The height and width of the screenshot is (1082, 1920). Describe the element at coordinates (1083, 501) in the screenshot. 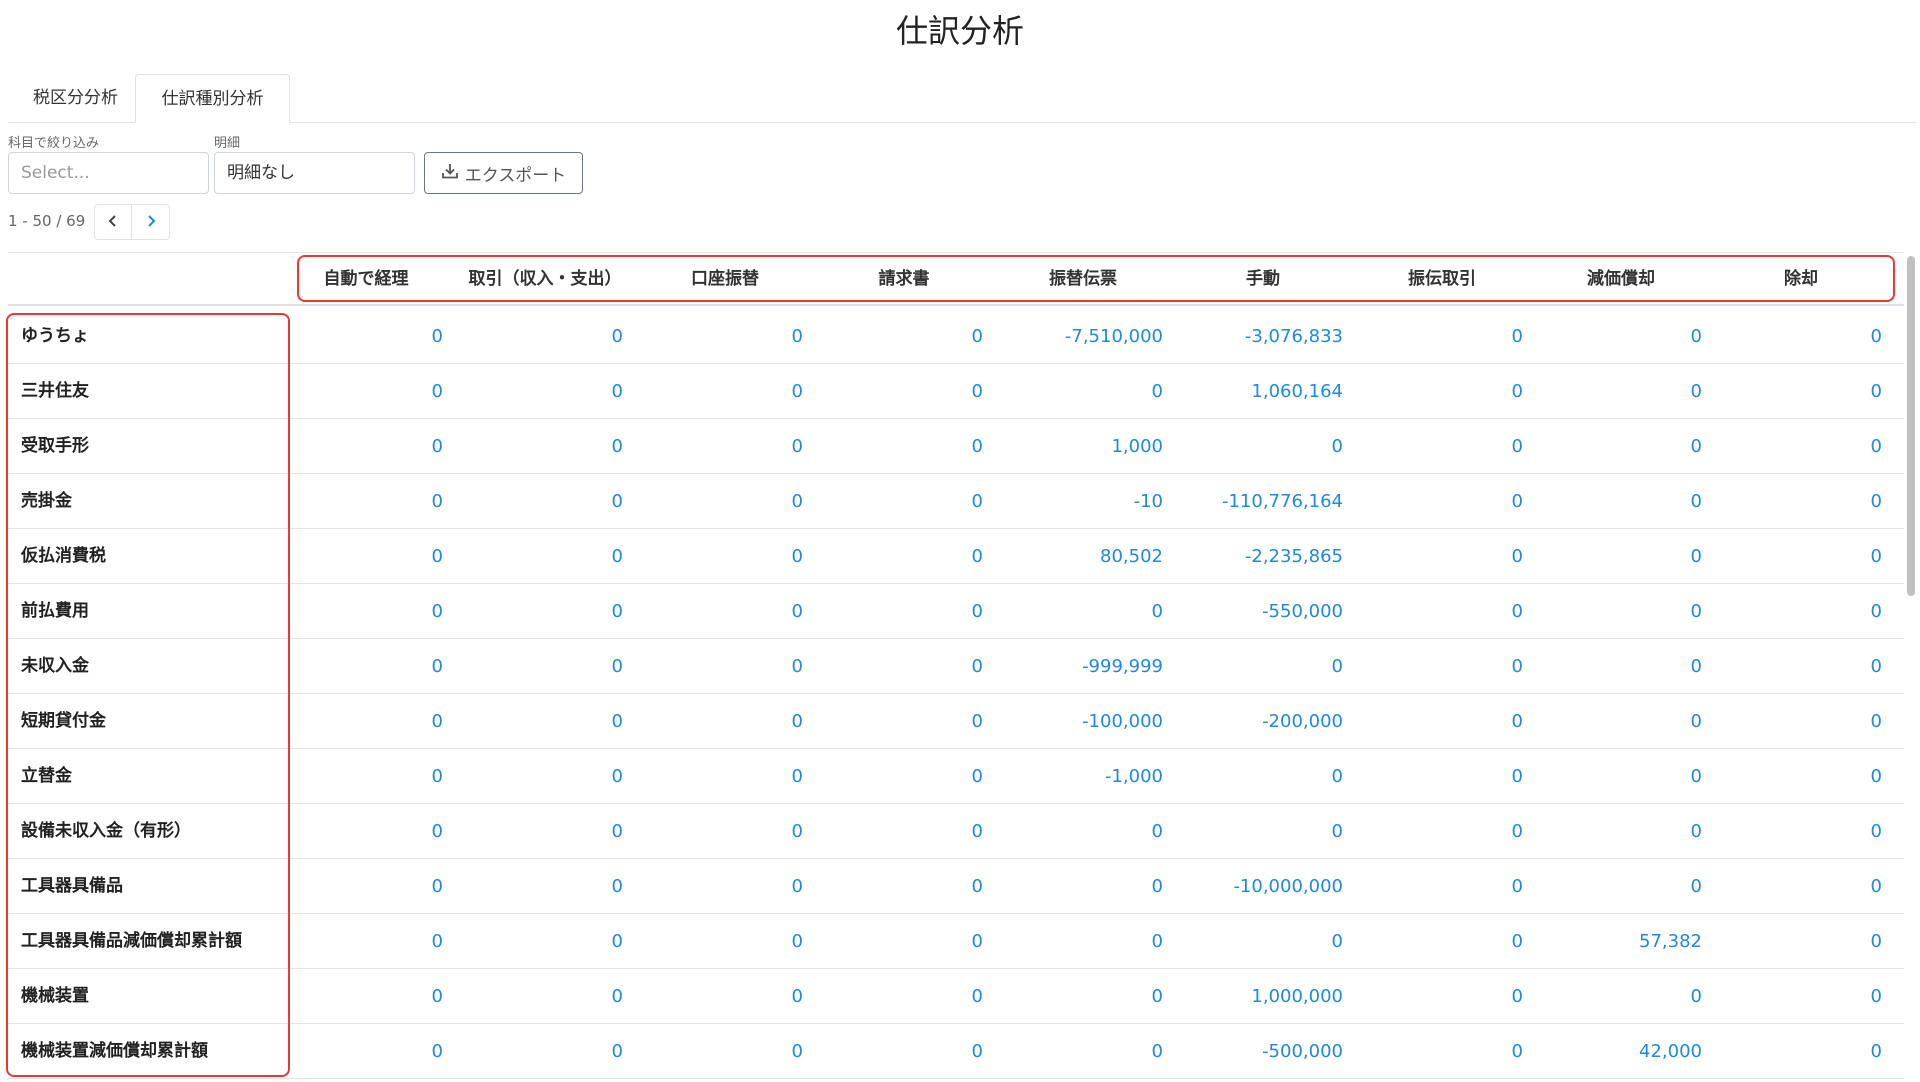

I see `amount-link: -10` at that location.